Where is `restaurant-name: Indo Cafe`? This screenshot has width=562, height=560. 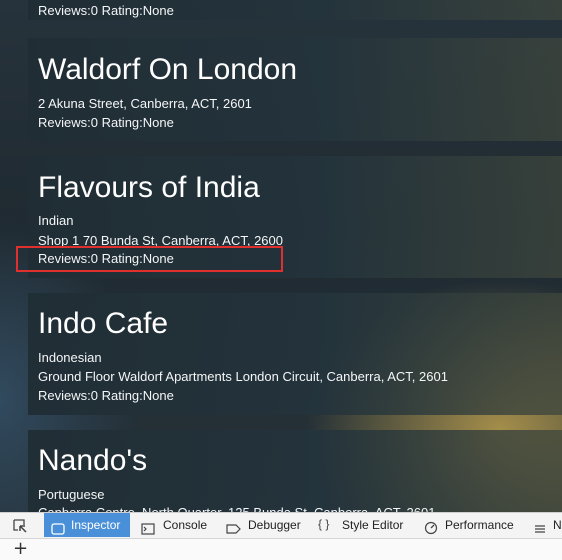
restaurant-name: Indo Cafe is located at coordinates (103, 324).